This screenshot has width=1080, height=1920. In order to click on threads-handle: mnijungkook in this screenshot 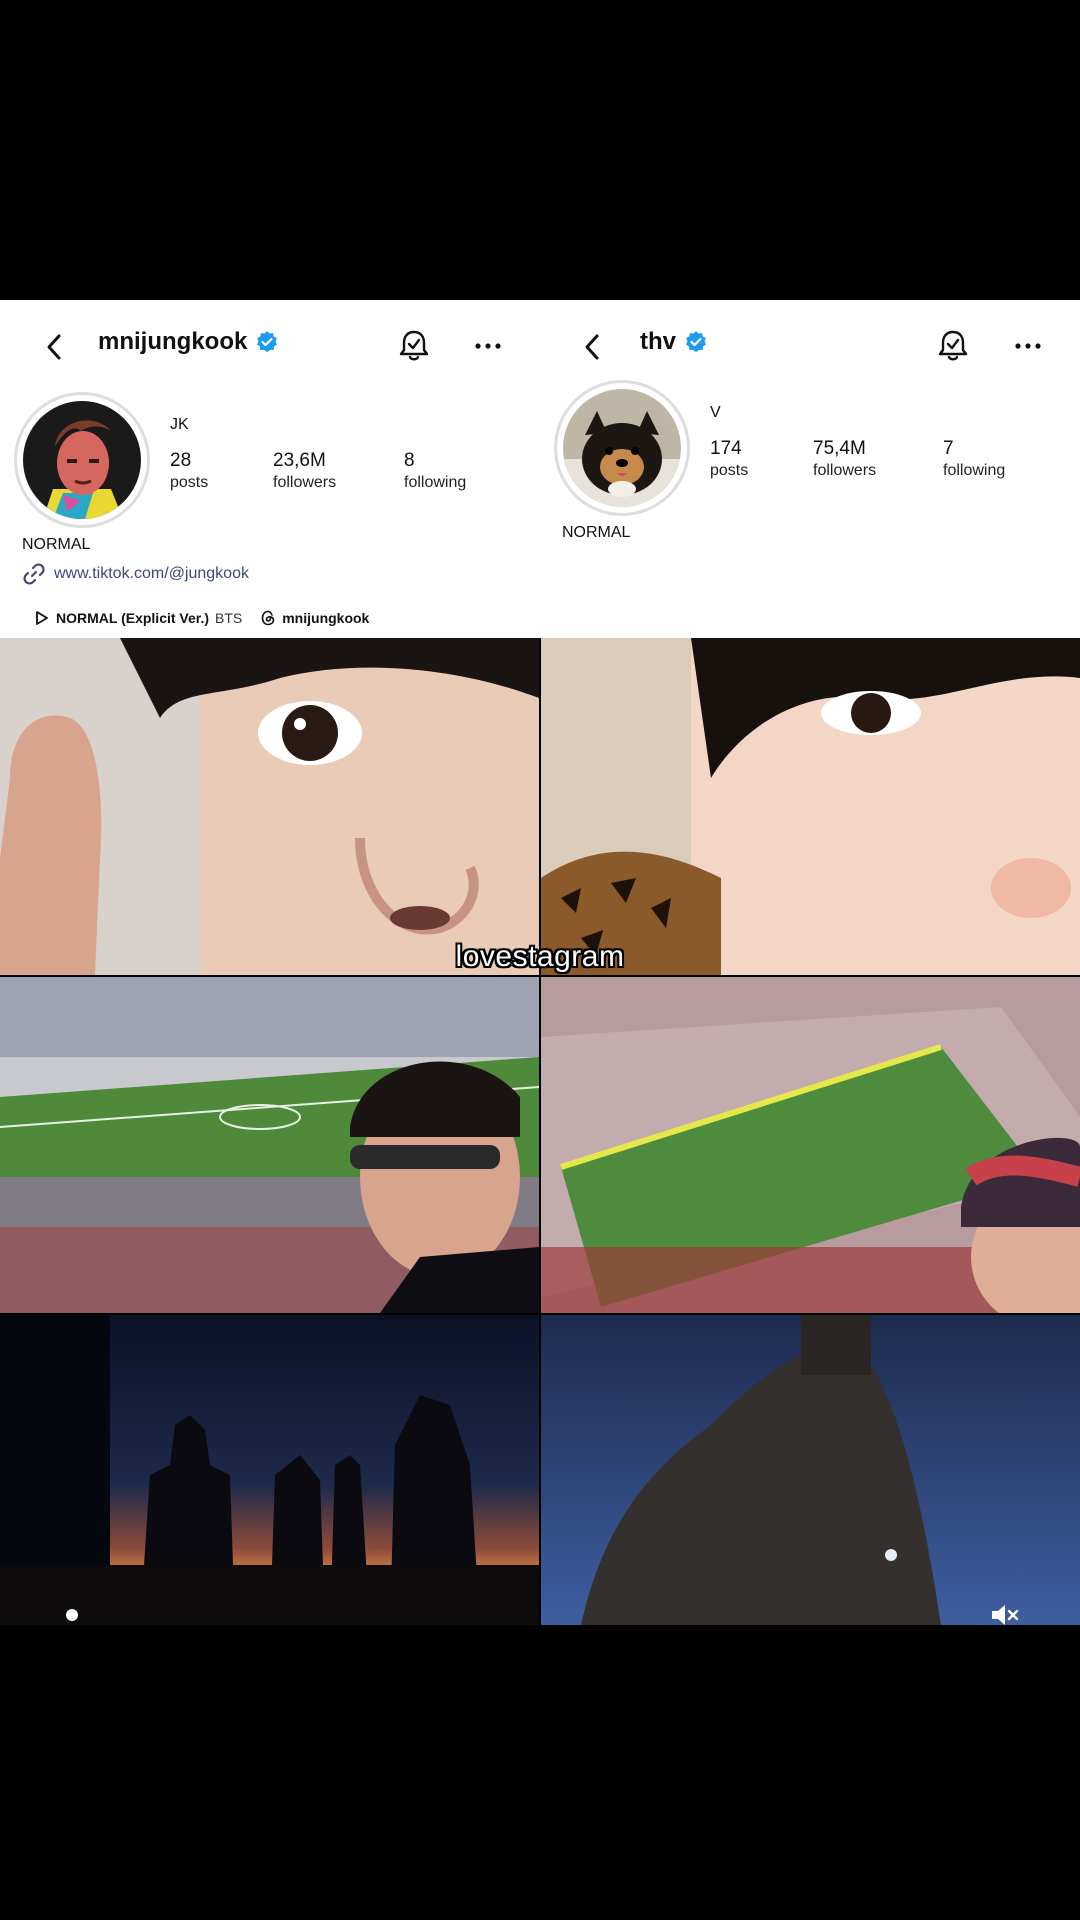, I will do `click(326, 618)`.